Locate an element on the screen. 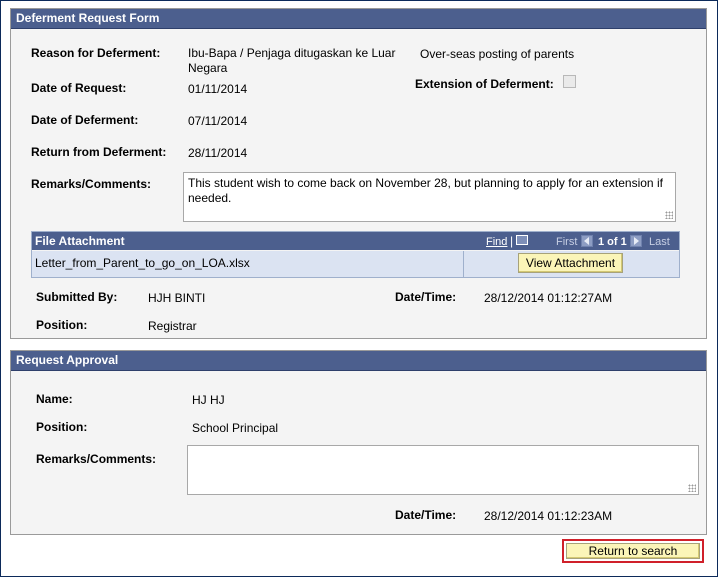 The height and width of the screenshot is (577, 718). date-of-request-label: Date of Request: is located at coordinates (79, 88).